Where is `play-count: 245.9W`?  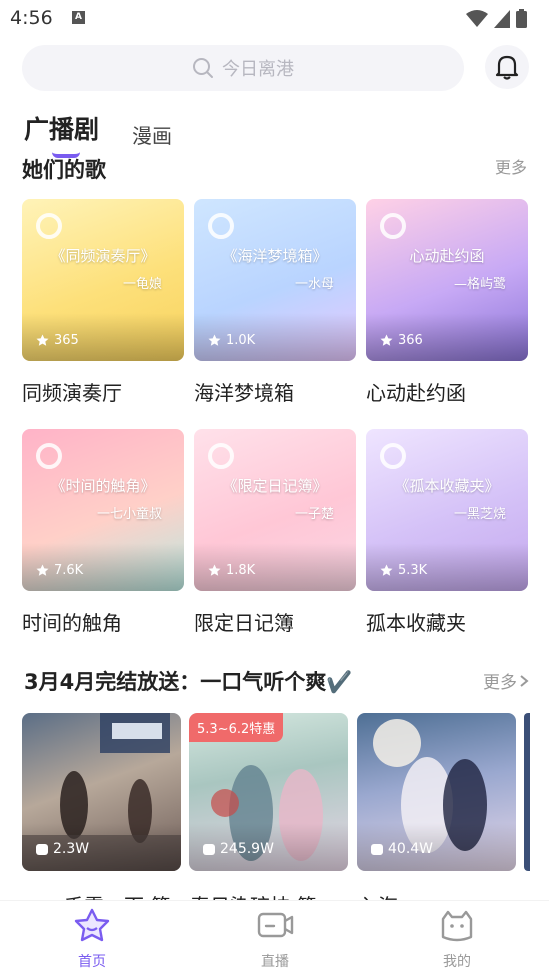
play-count: 245.9W is located at coordinates (238, 849).